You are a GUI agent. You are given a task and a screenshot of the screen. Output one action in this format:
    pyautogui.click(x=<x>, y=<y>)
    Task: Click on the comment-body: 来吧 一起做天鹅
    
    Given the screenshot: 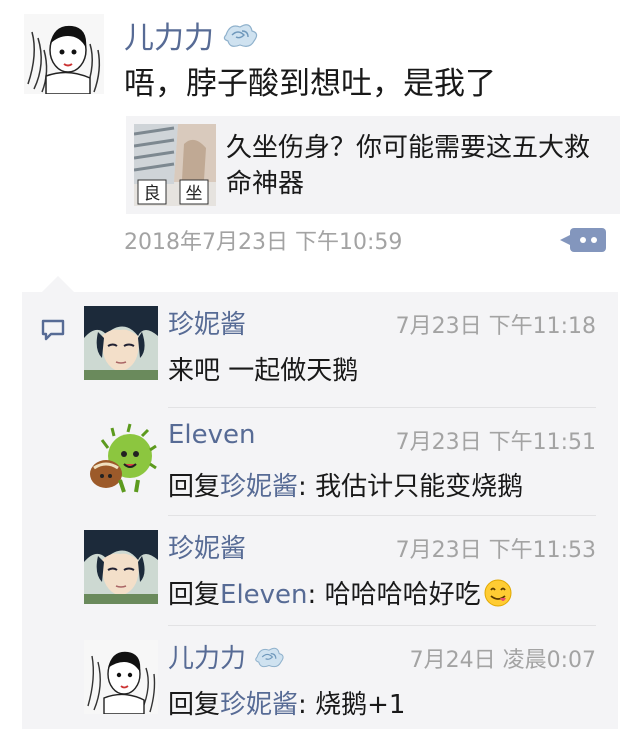 What is the action you would take?
    pyautogui.click(x=263, y=371)
    